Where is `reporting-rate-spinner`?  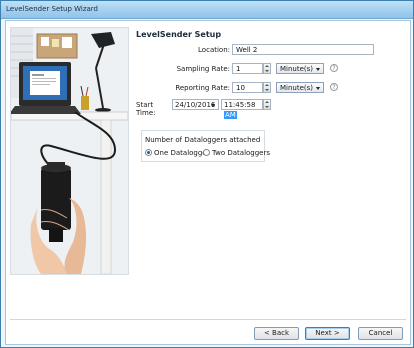
reporting-rate-spinner is located at coordinates (267, 87).